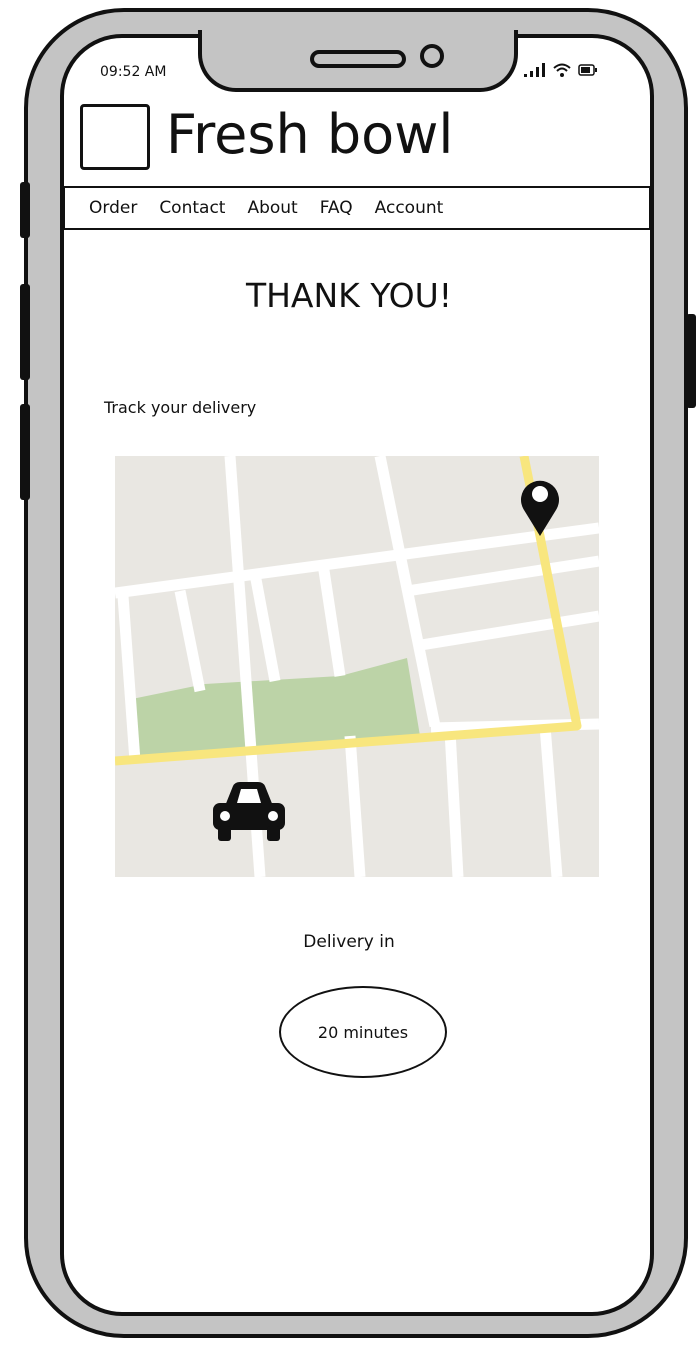 Image resolution: width=698 pixels, height=1346 pixels. I want to click on camera-icon, so click(432, 56).